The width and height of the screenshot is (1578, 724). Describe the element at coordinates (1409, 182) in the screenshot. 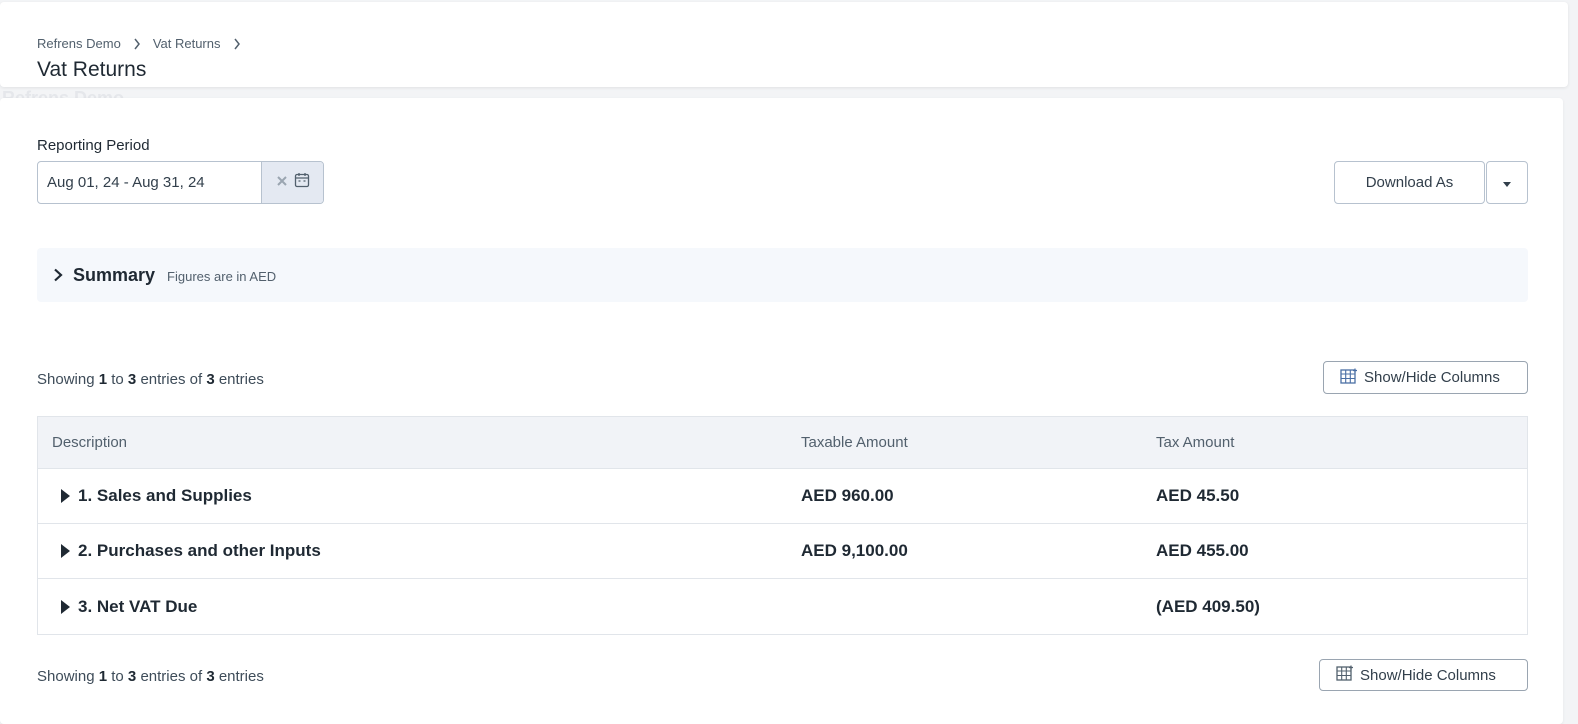

I see `download-as-button: Download As` at that location.